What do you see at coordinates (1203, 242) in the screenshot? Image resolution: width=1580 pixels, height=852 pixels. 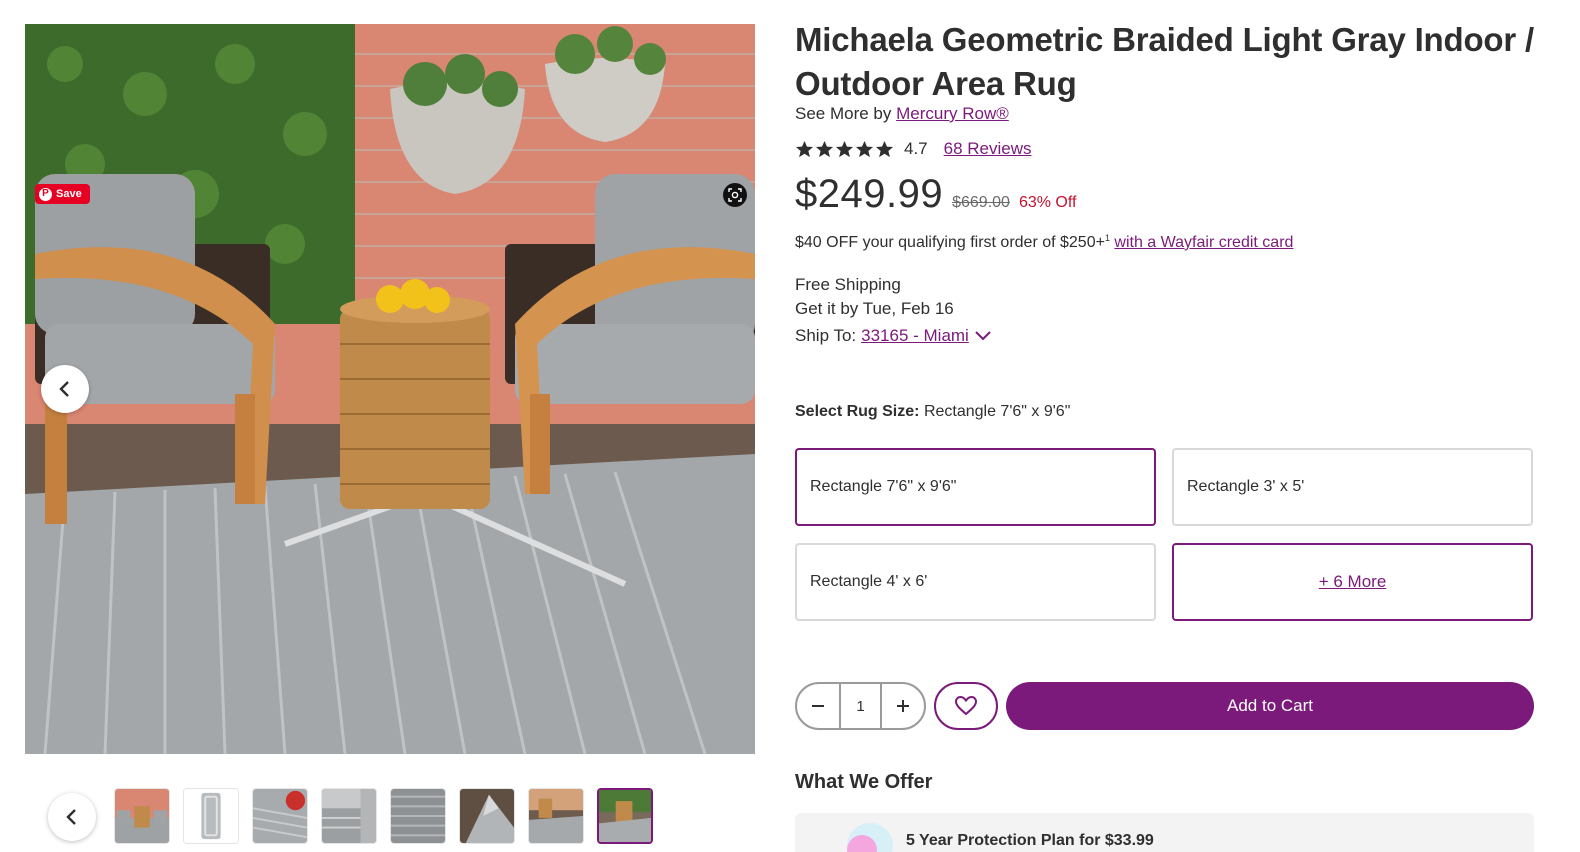 I see `credit-card-link: with a Wayfair credit card` at bounding box center [1203, 242].